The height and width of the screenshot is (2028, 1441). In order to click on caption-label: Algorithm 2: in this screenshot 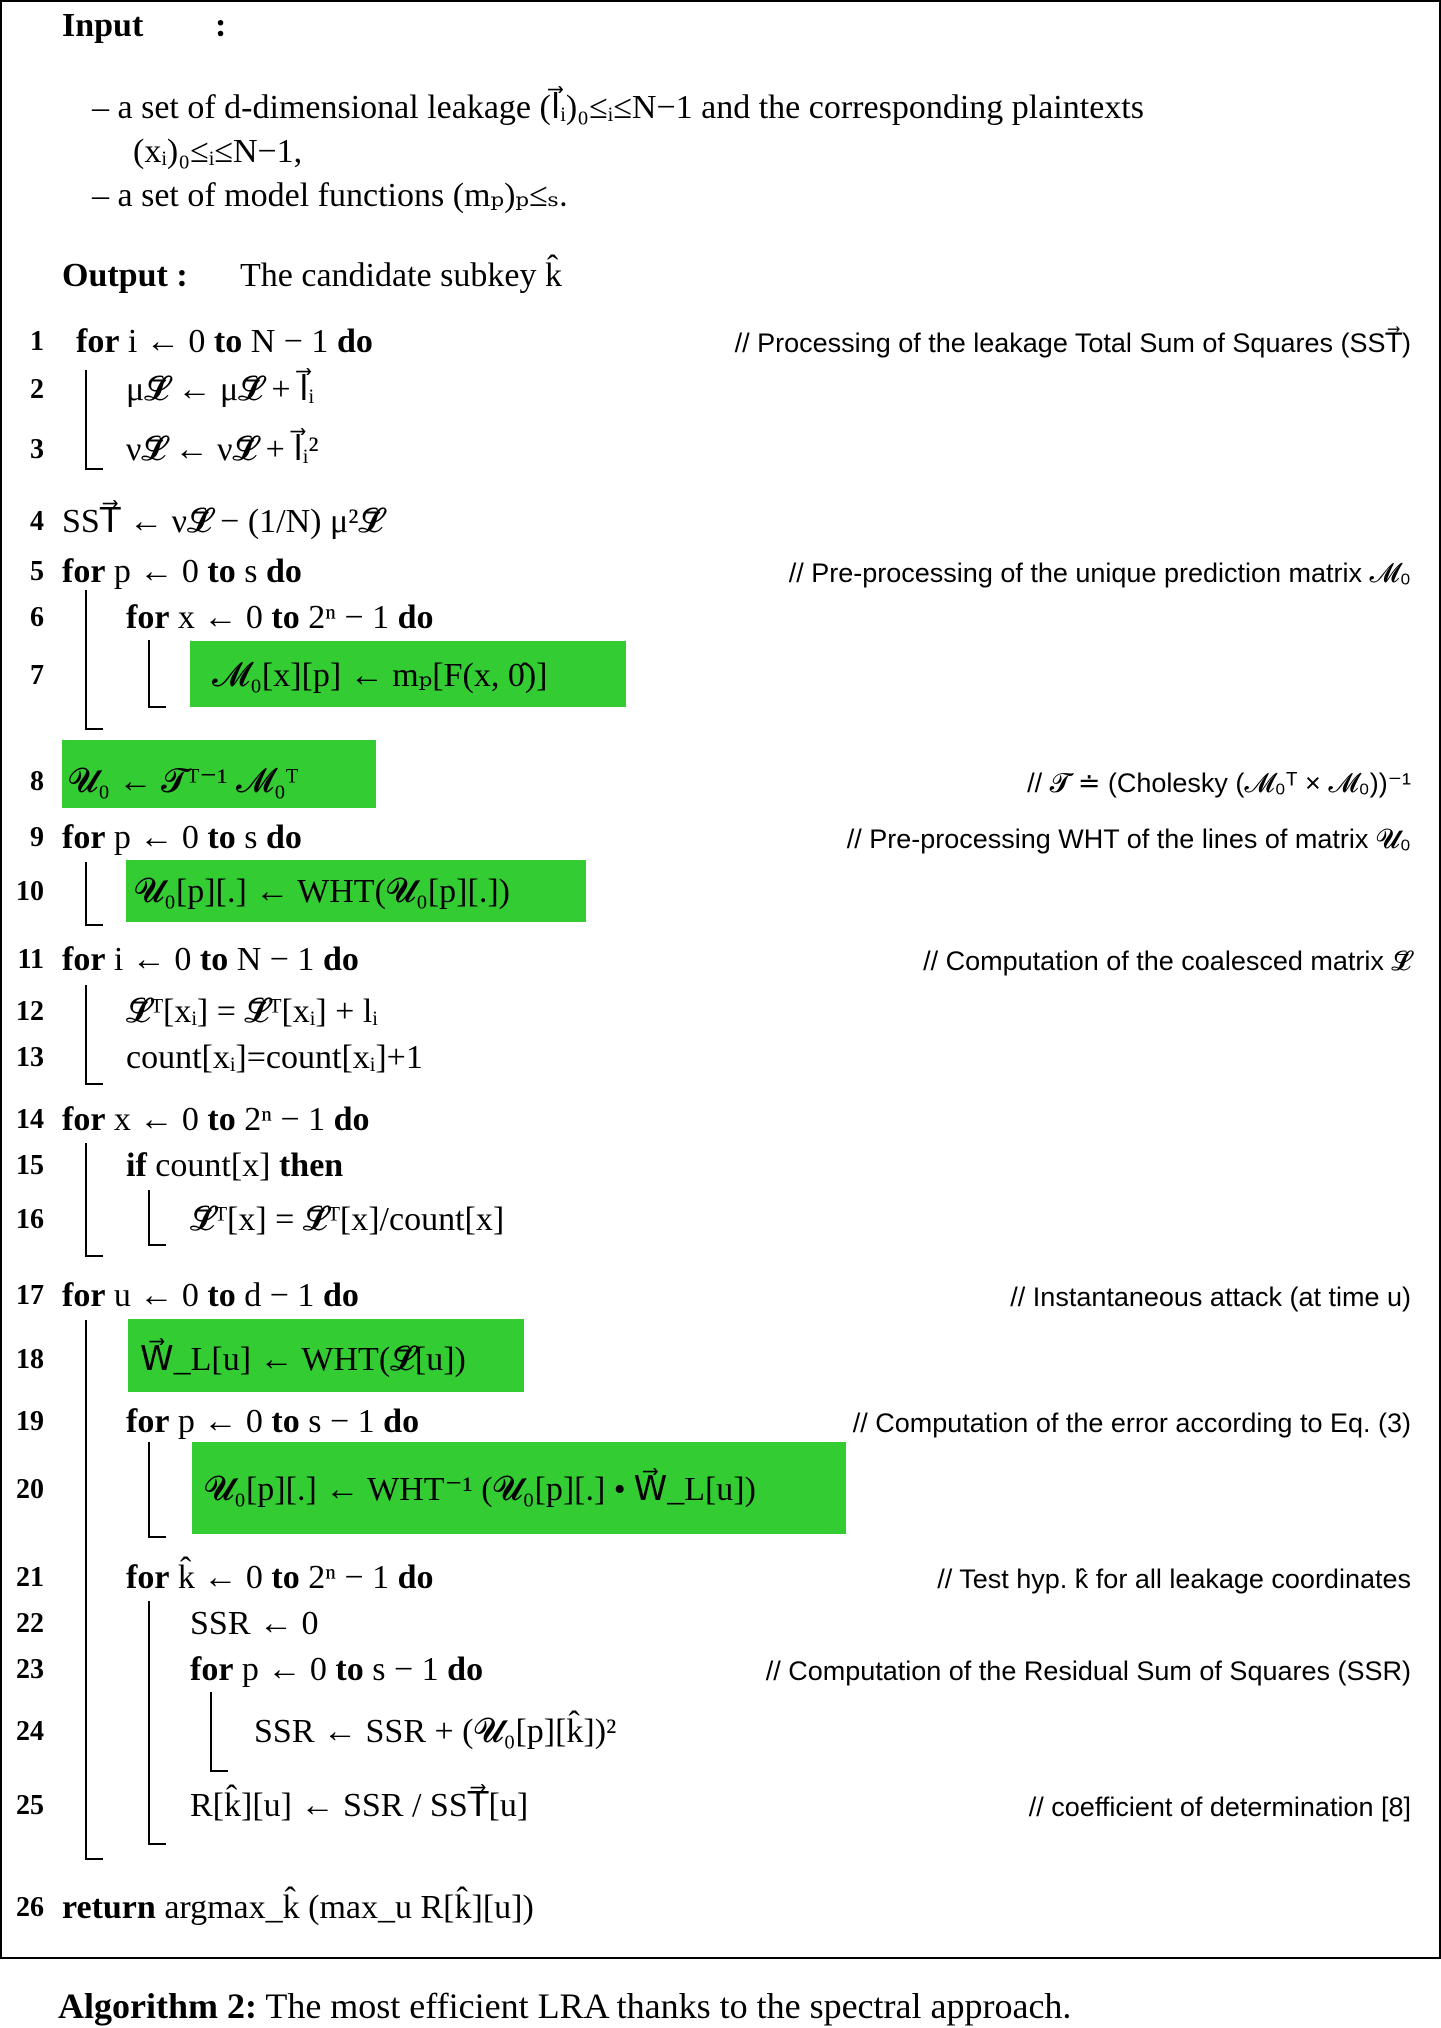, I will do `click(157, 2006)`.